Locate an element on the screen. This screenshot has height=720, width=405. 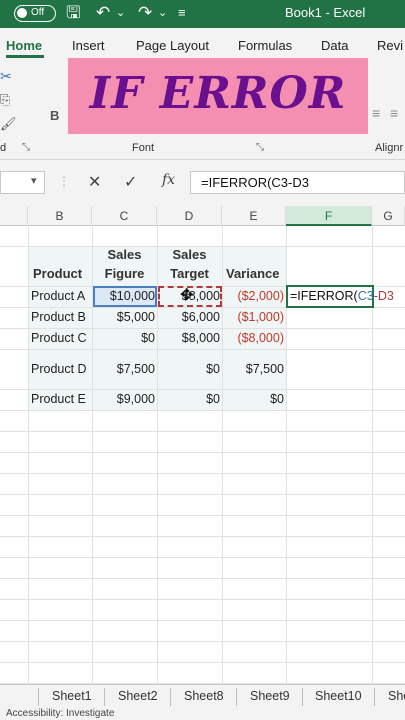
status-bar: Accessibility: Investigate is located at coordinates (202, 714).